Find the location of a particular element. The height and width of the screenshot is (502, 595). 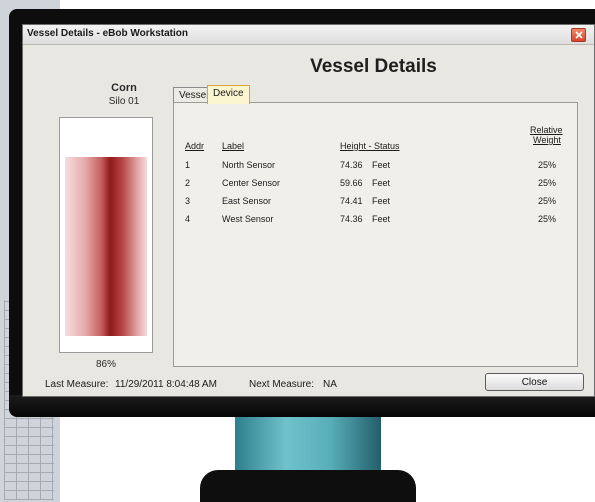

row-2-unit: Feet is located at coordinates (381, 183).